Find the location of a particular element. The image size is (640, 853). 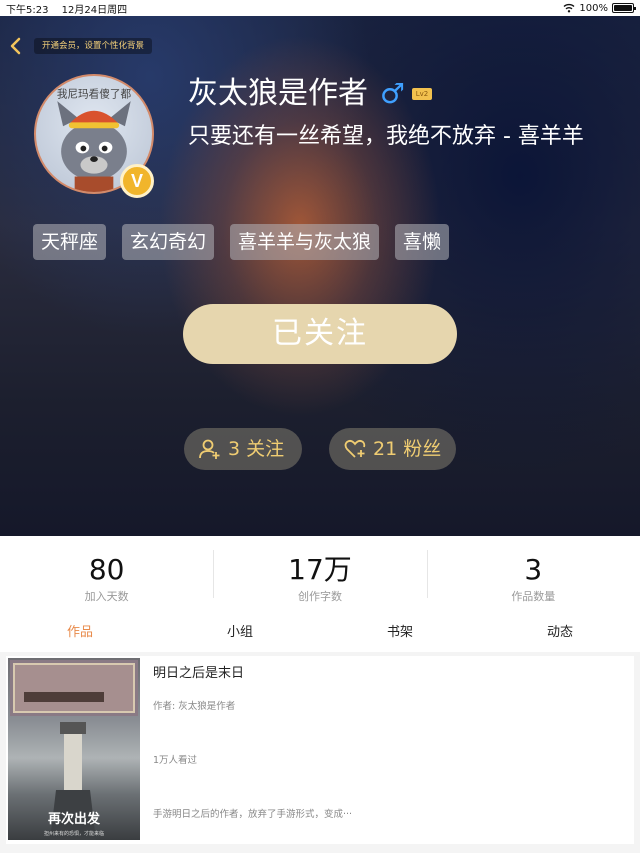

fans-count: 21 粉丝 is located at coordinates (407, 449).